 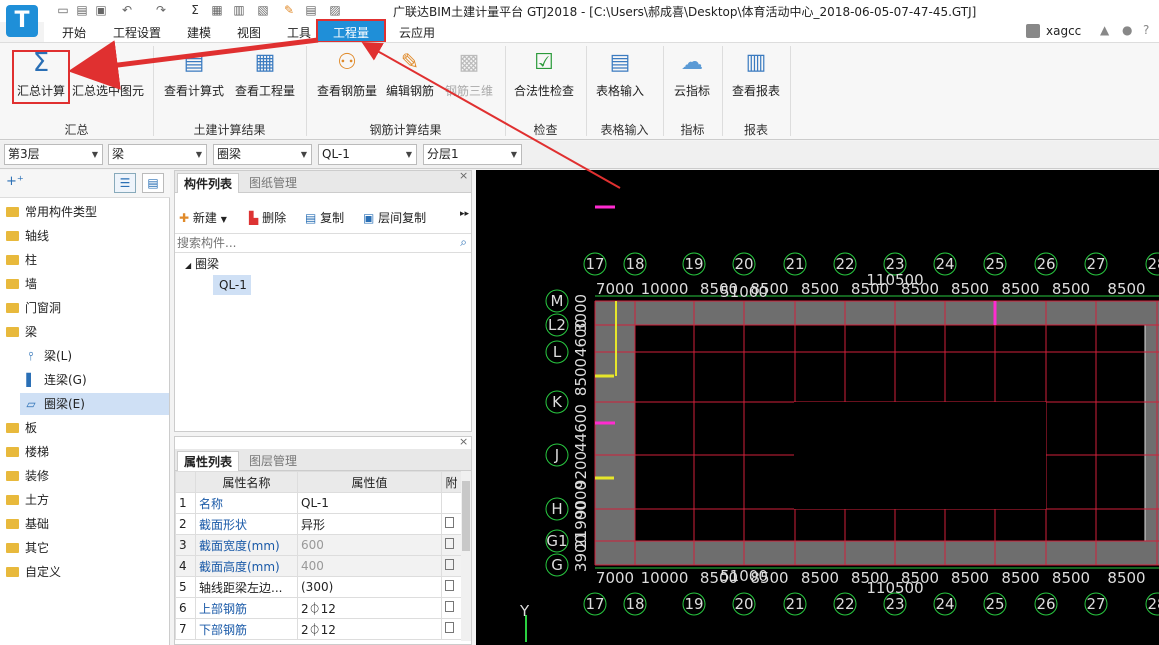 What do you see at coordinates (33, 308) in the screenshot?
I see `tree-item-openings: 门窗洞` at bounding box center [33, 308].